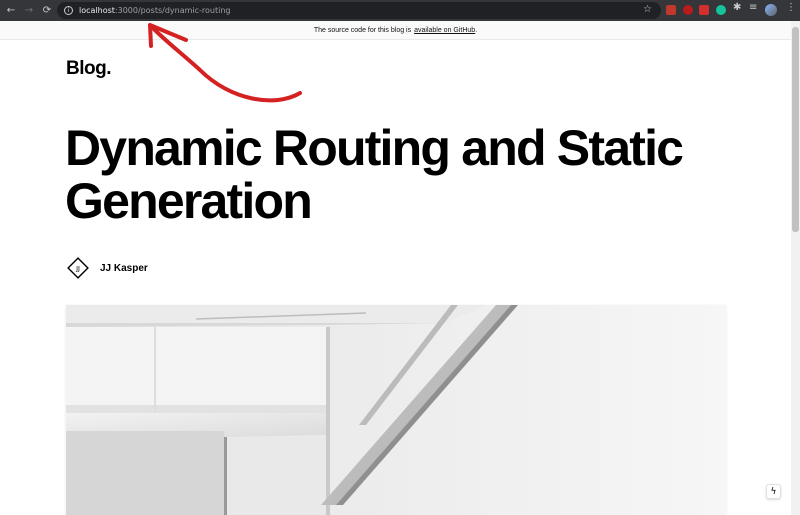 The width and height of the screenshot is (800, 515). Describe the element at coordinates (444, 30) in the screenshot. I see `github-link: available on GitHub` at that location.